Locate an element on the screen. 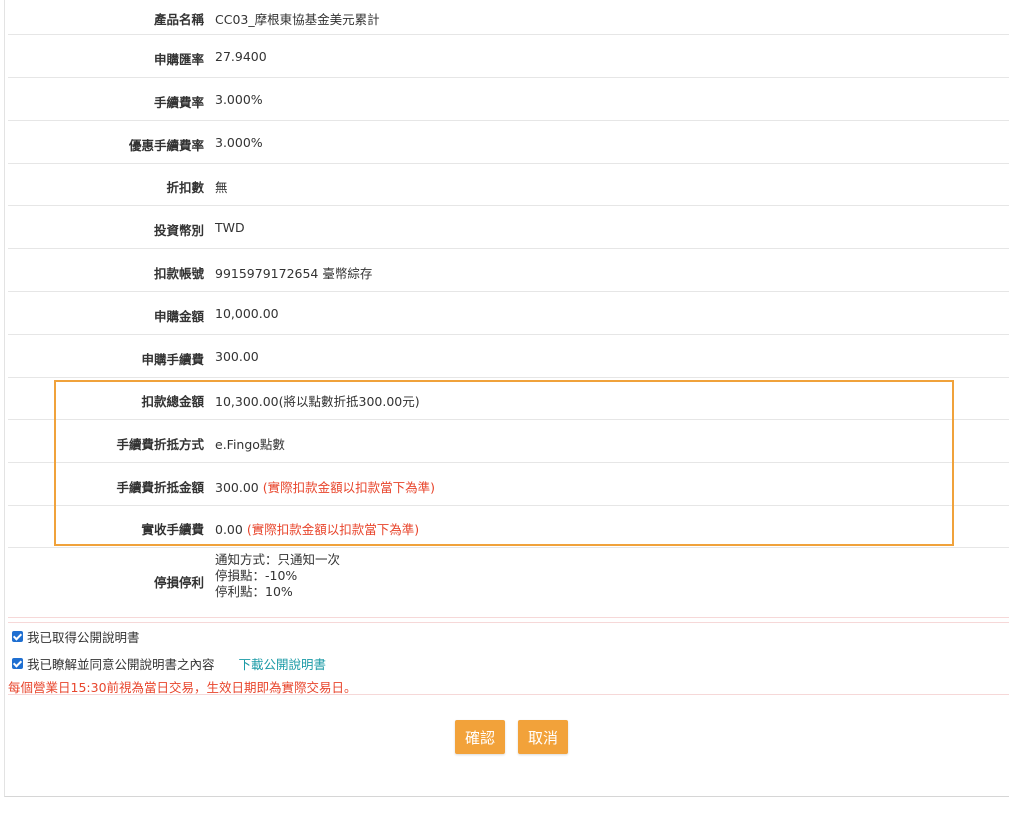 Image resolution: width=1009 pixels, height=818 pixels. stop-loss-profit-values: 通知方式：只通知一次 停損點：-10% 停利點：10% is located at coordinates (277, 576).